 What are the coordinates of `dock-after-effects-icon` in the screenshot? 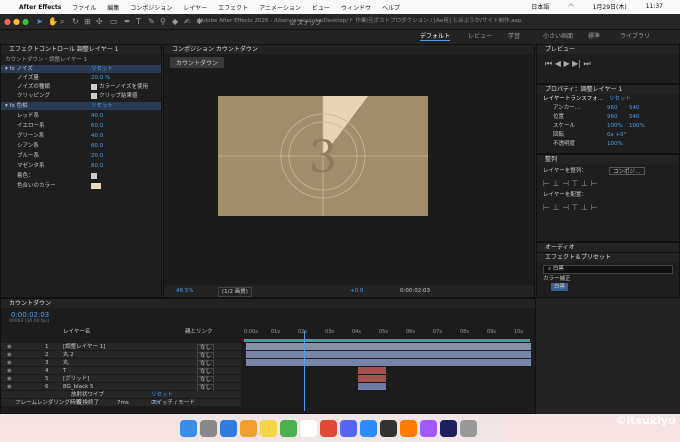 It's located at (448, 428).